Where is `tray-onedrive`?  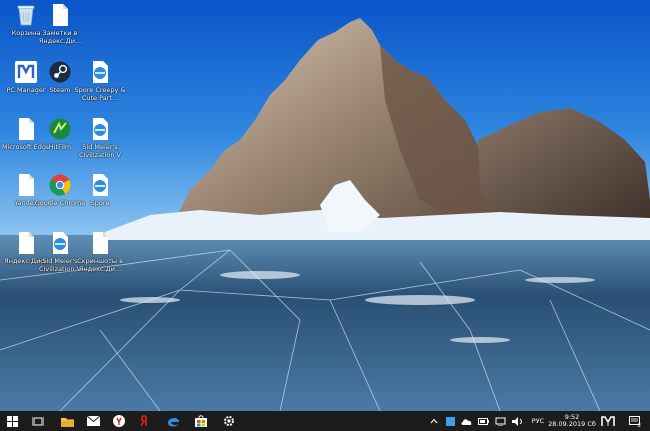 tray-onedrive is located at coordinates (466, 421).